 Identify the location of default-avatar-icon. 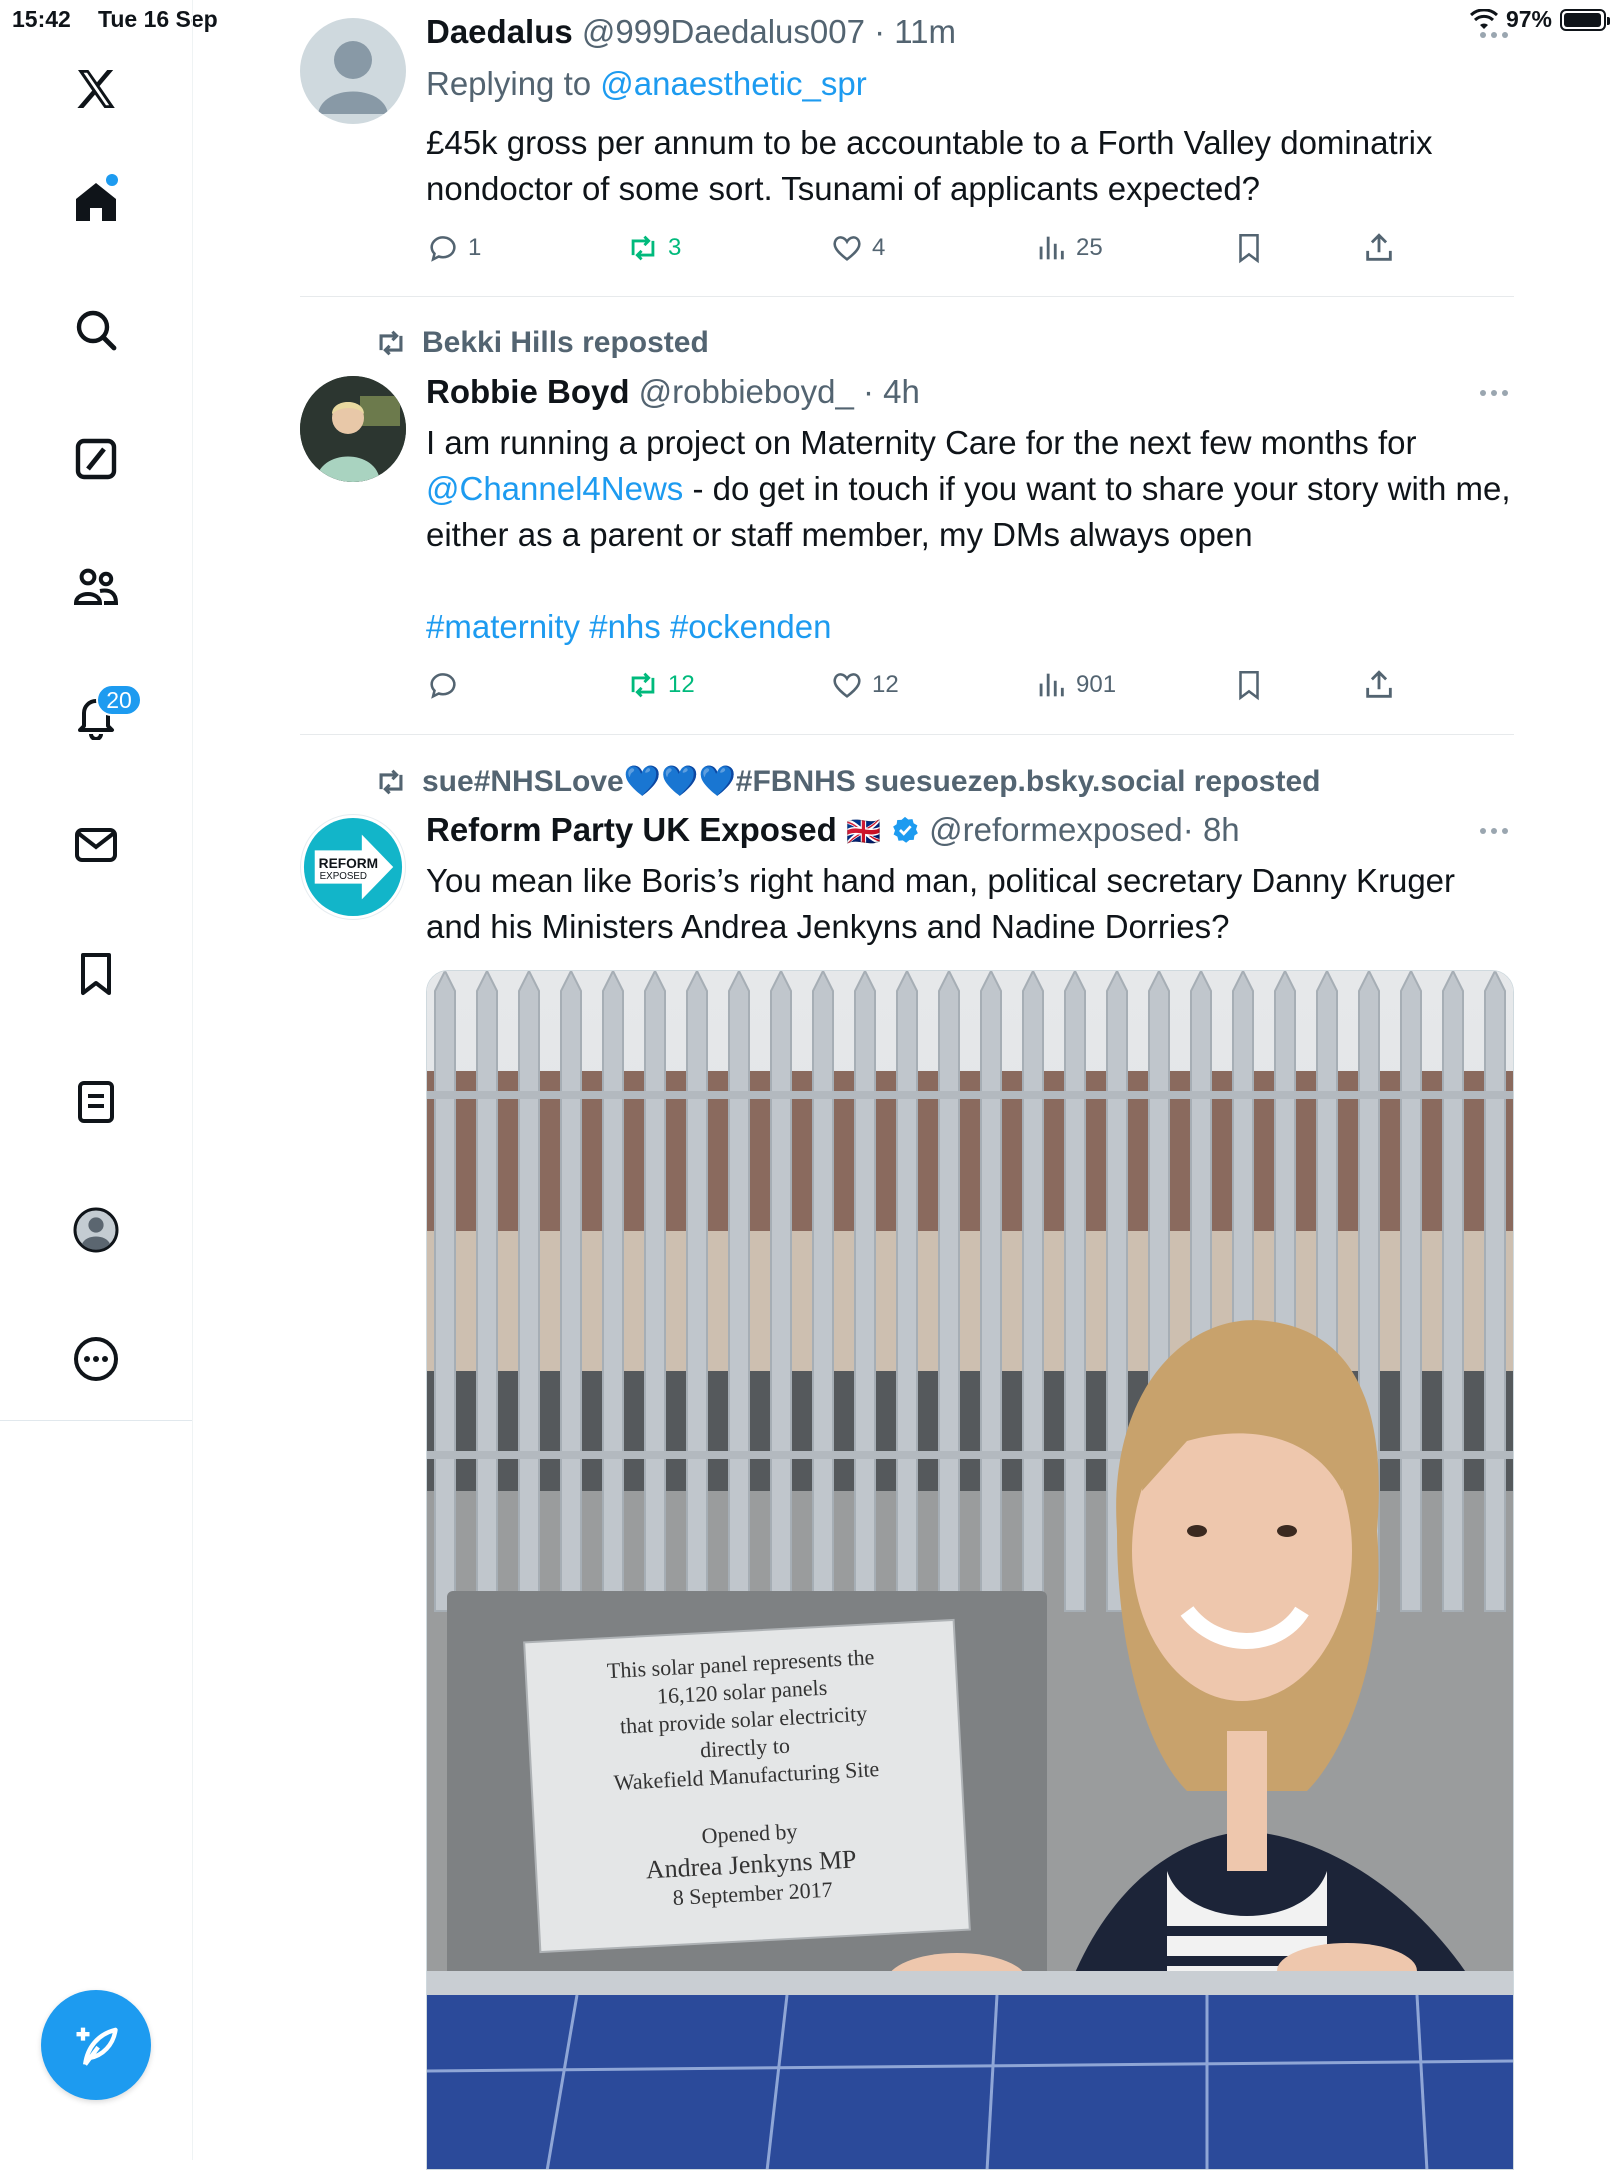
(353, 77).